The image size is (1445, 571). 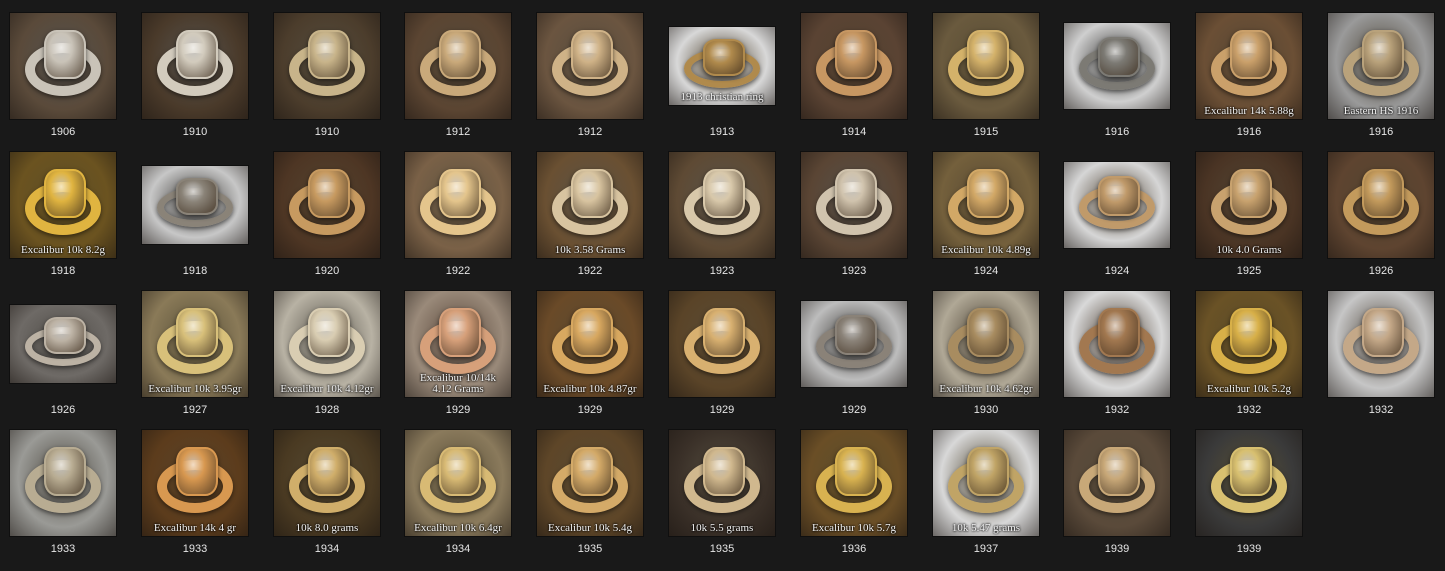 I want to click on thumbnail-item: 1933, so click(x=64, y=497).